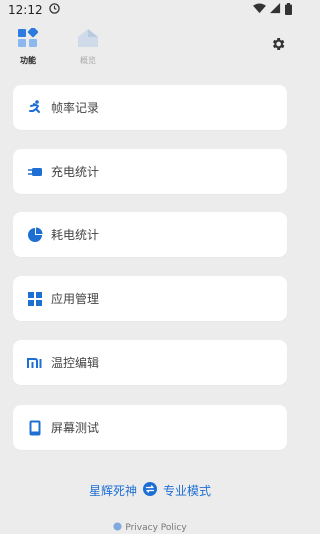 This screenshot has width=320, height=534. Describe the element at coordinates (75, 235) in the screenshot. I see `menu-item-label: 耗电统计` at that location.